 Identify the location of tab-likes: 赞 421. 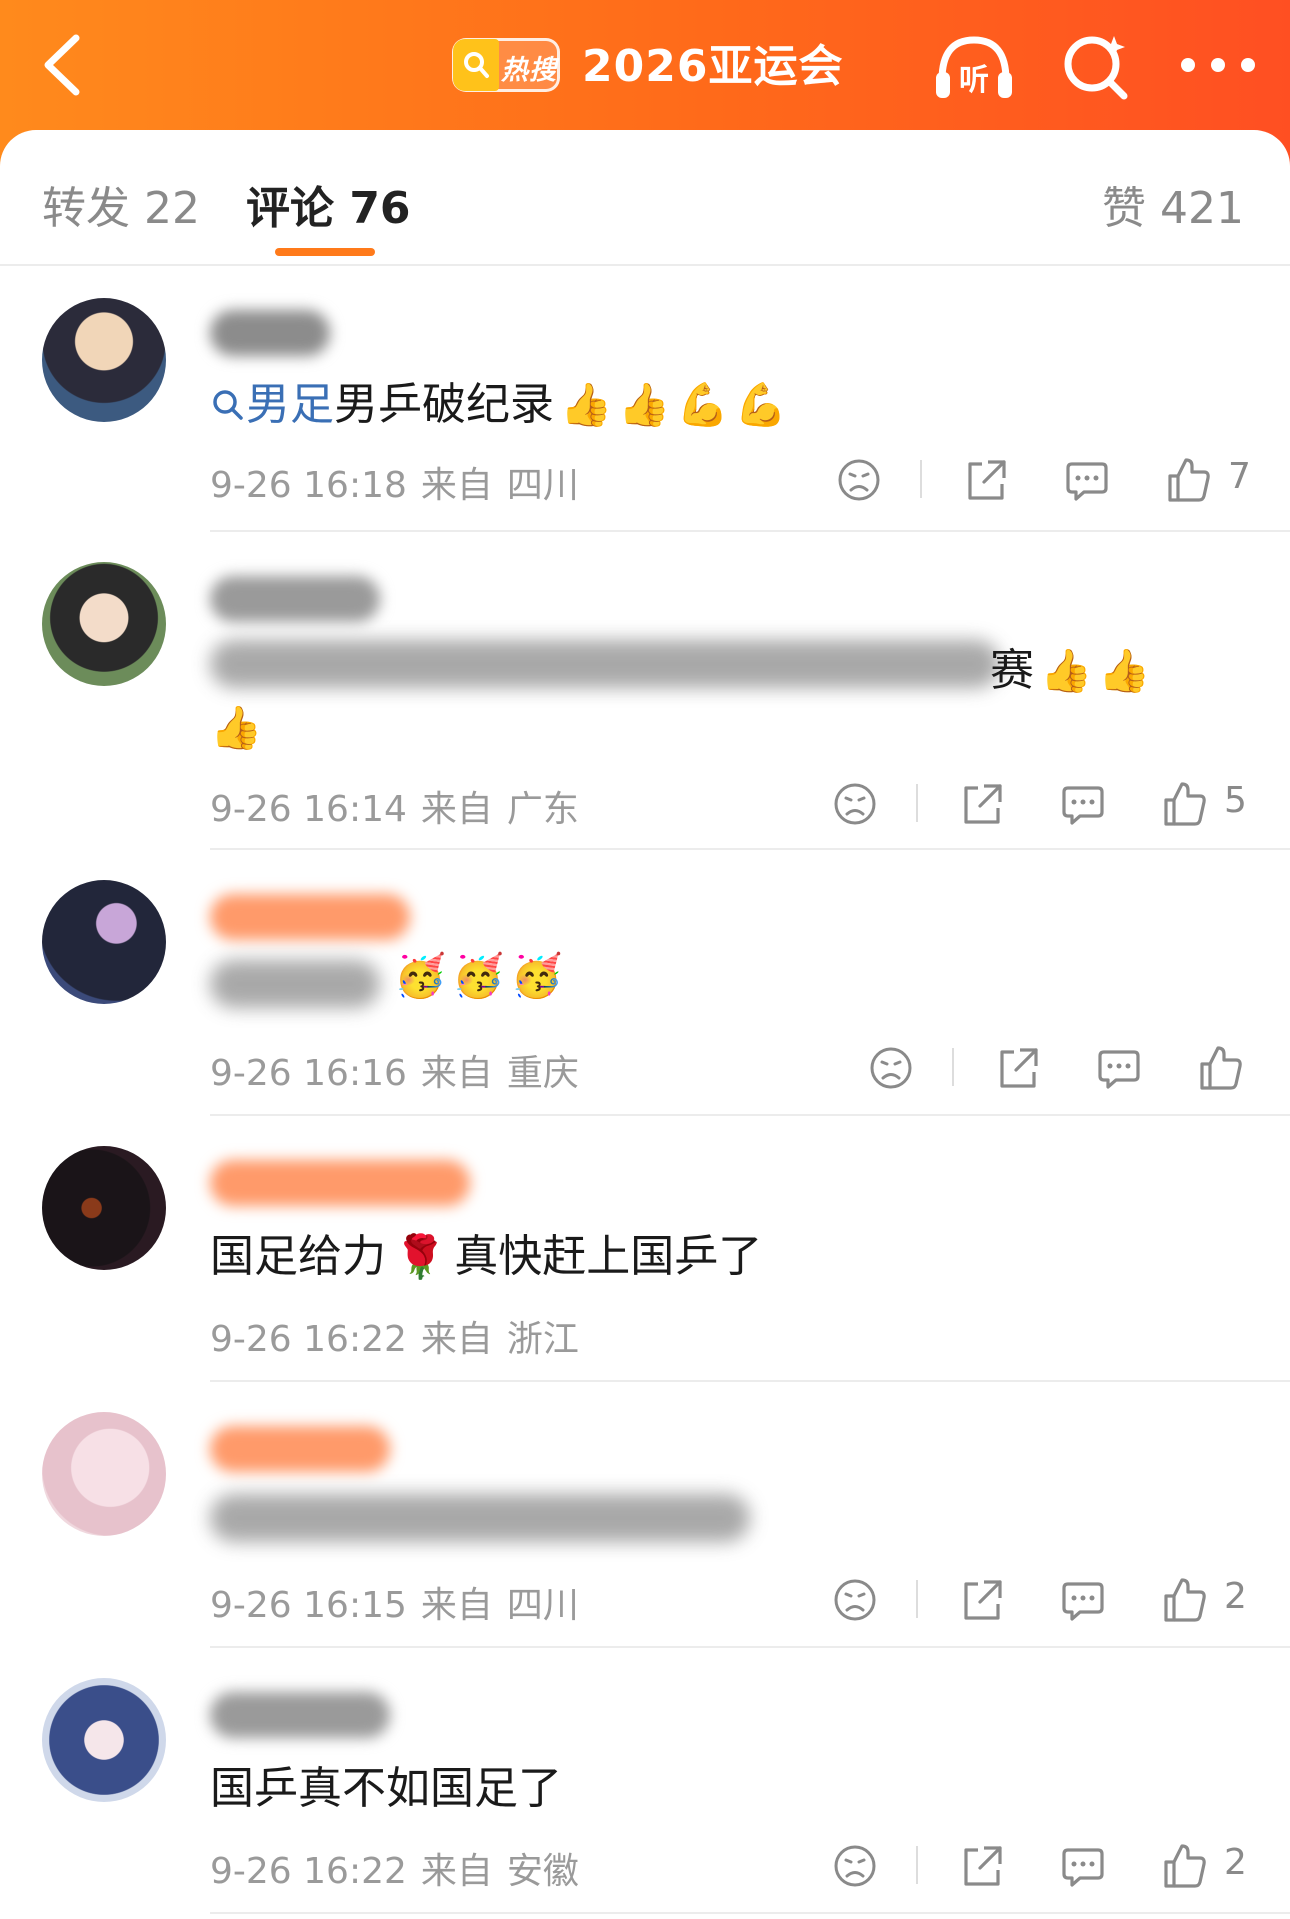
(1173, 204).